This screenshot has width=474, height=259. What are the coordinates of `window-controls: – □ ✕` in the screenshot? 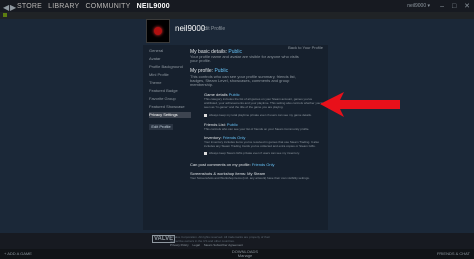 It's located at (452, 6).